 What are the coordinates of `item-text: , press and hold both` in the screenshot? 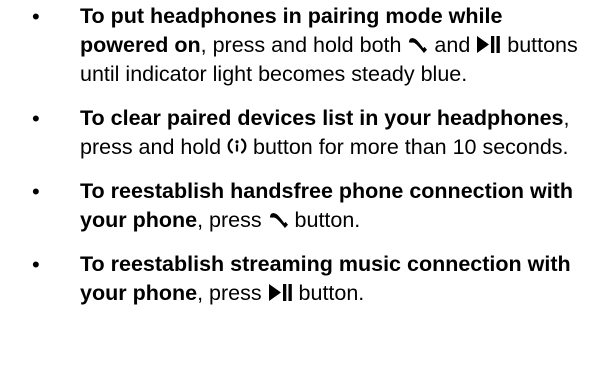 It's located at (304, 45).